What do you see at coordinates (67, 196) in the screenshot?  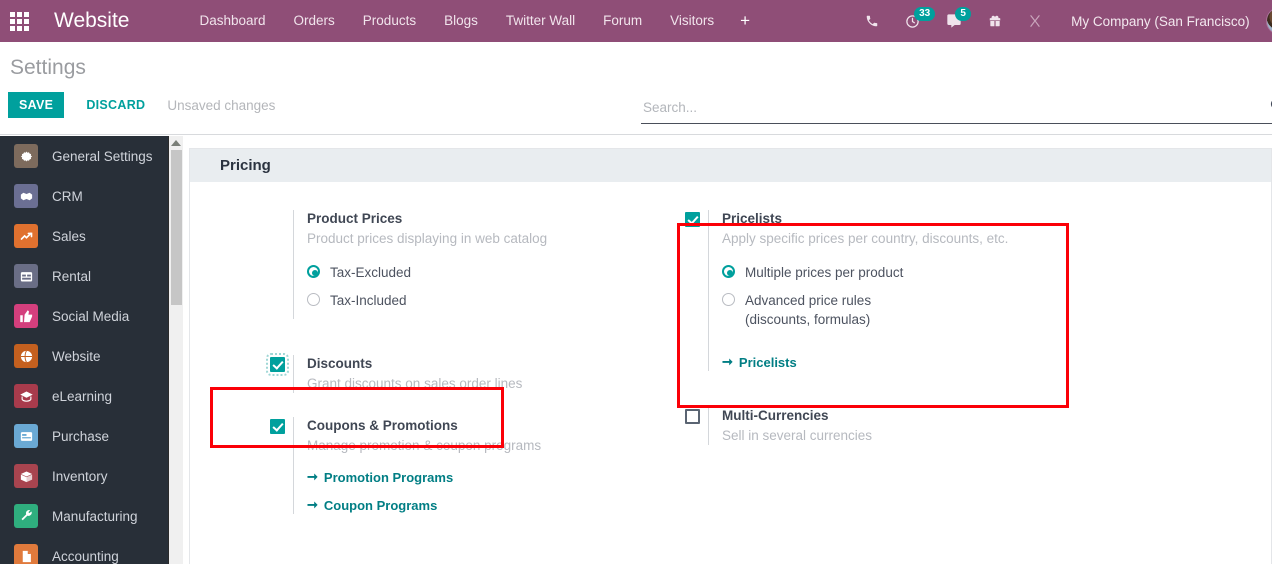 I see `sidebar-item-label: CRM` at bounding box center [67, 196].